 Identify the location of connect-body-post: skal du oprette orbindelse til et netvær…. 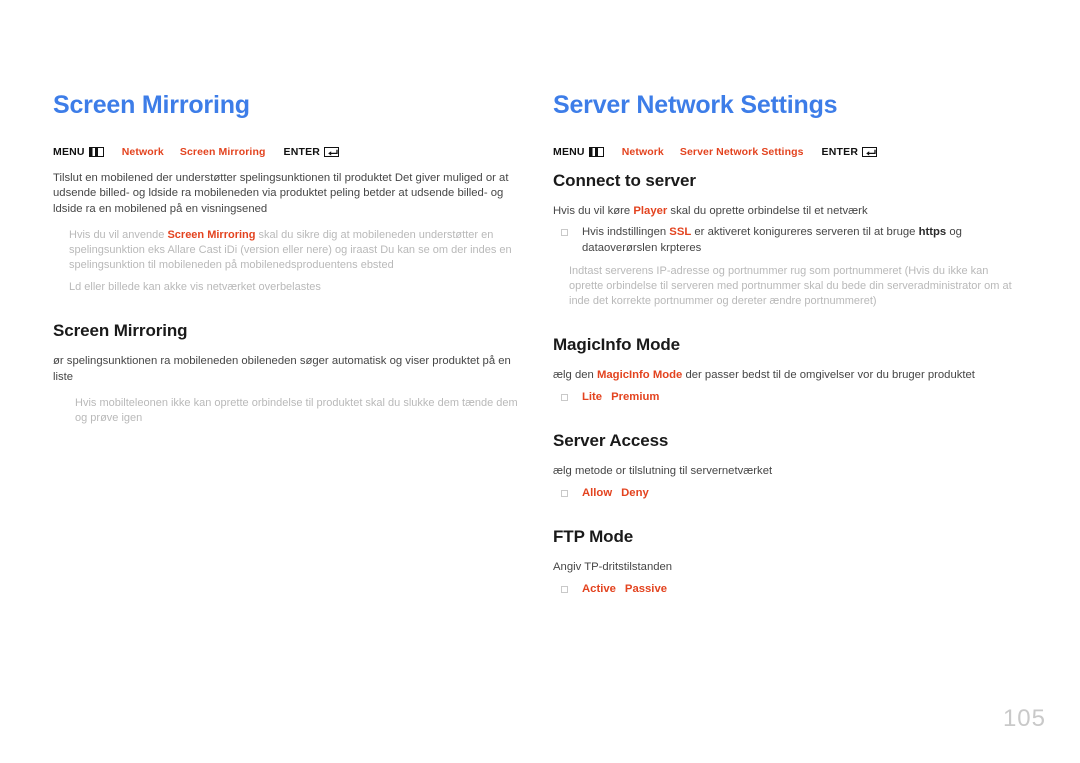
(767, 210).